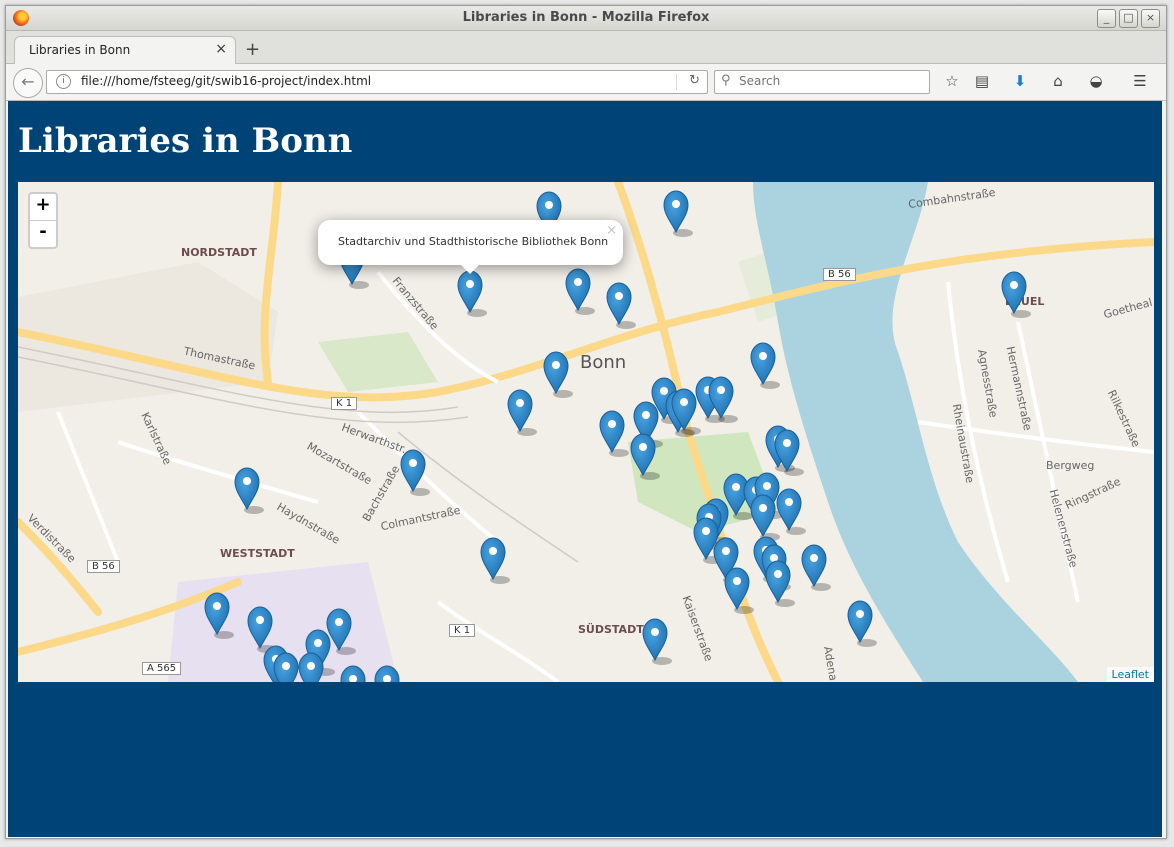 Image resolution: width=1174 pixels, height=847 pixels. Describe the element at coordinates (43, 233) in the screenshot. I see `zoom-out-button: -` at that location.